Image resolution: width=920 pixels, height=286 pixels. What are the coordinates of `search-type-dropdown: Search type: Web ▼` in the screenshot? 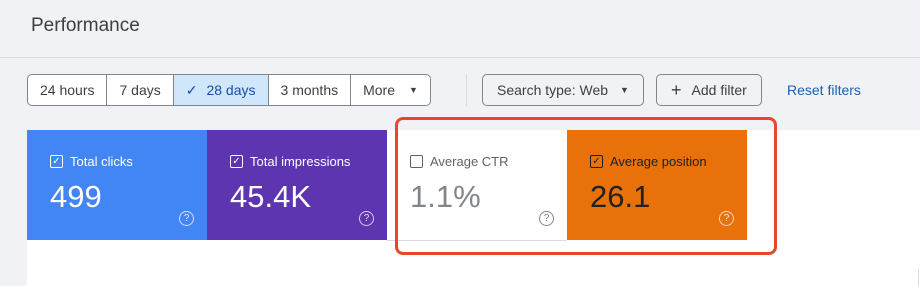 It's located at (563, 90).